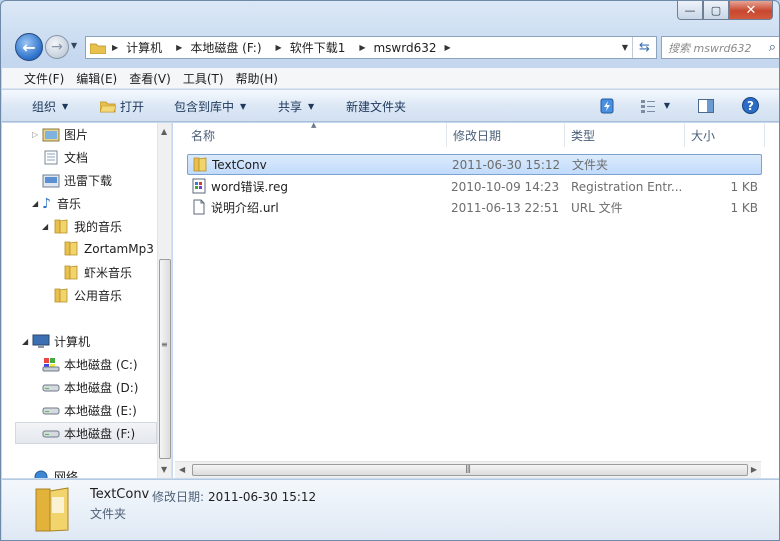 The width and height of the screenshot is (780, 541). I want to click on tree-item-pictures: ▷ 图片, so click(60, 134).